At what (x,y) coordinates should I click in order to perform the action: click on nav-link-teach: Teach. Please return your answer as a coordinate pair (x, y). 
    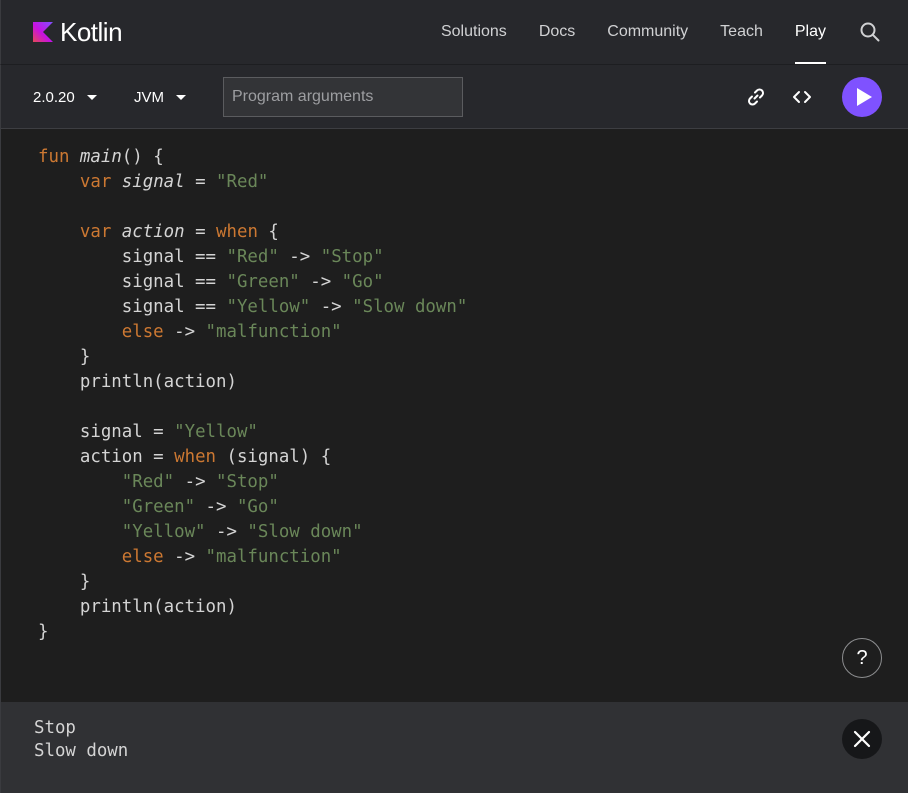
    Looking at the image, I should click on (741, 32).